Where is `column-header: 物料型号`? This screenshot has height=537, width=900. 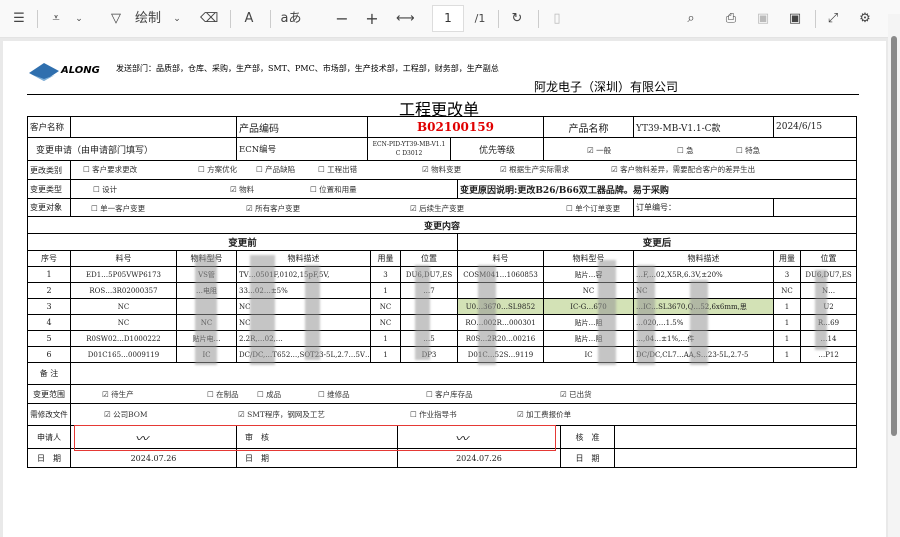
column-header: 物料型号 is located at coordinates (588, 258).